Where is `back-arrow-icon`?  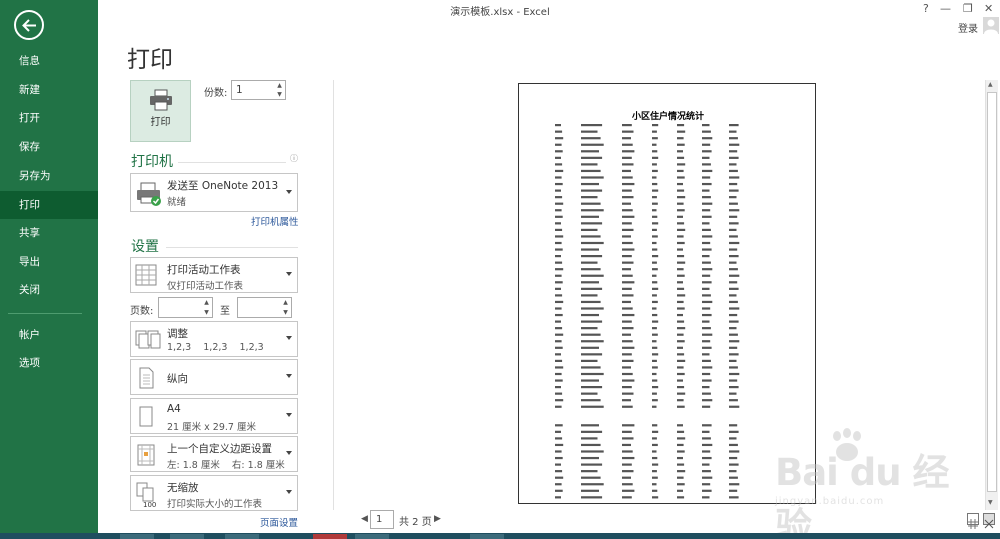
back-arrow-icon is located at coordinates (29, 25).